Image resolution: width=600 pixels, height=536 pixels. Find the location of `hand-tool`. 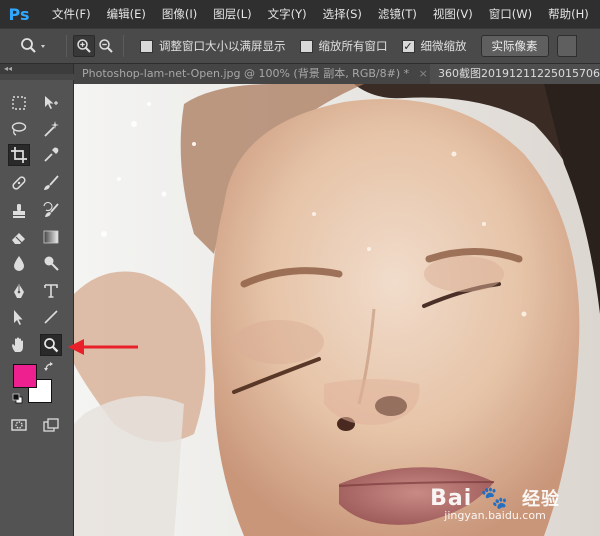

hand-tool is located at coordinates (19, 345).